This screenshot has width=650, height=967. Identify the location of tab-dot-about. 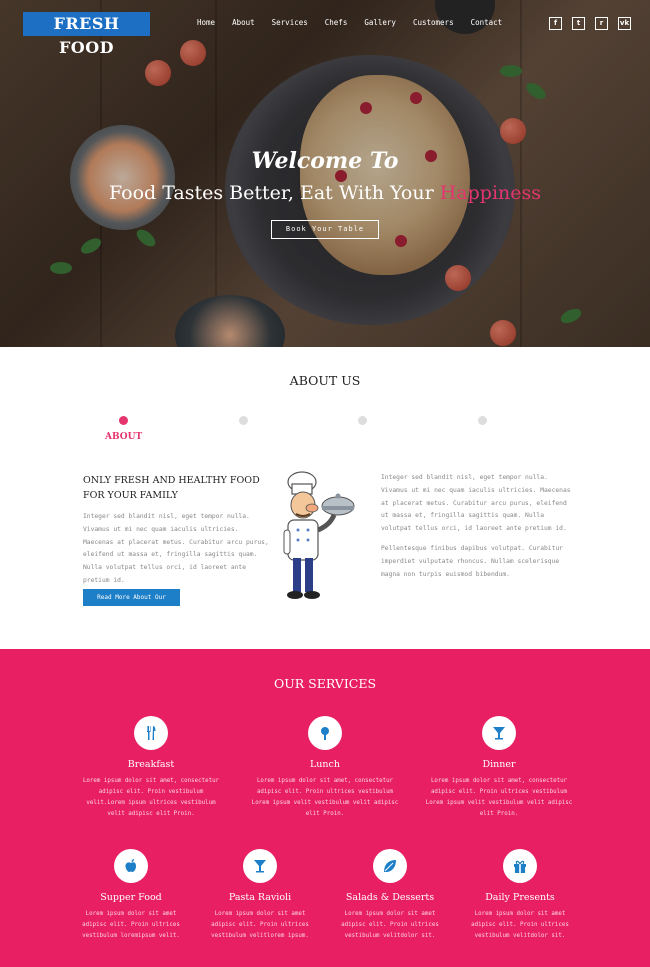
(123, 420).